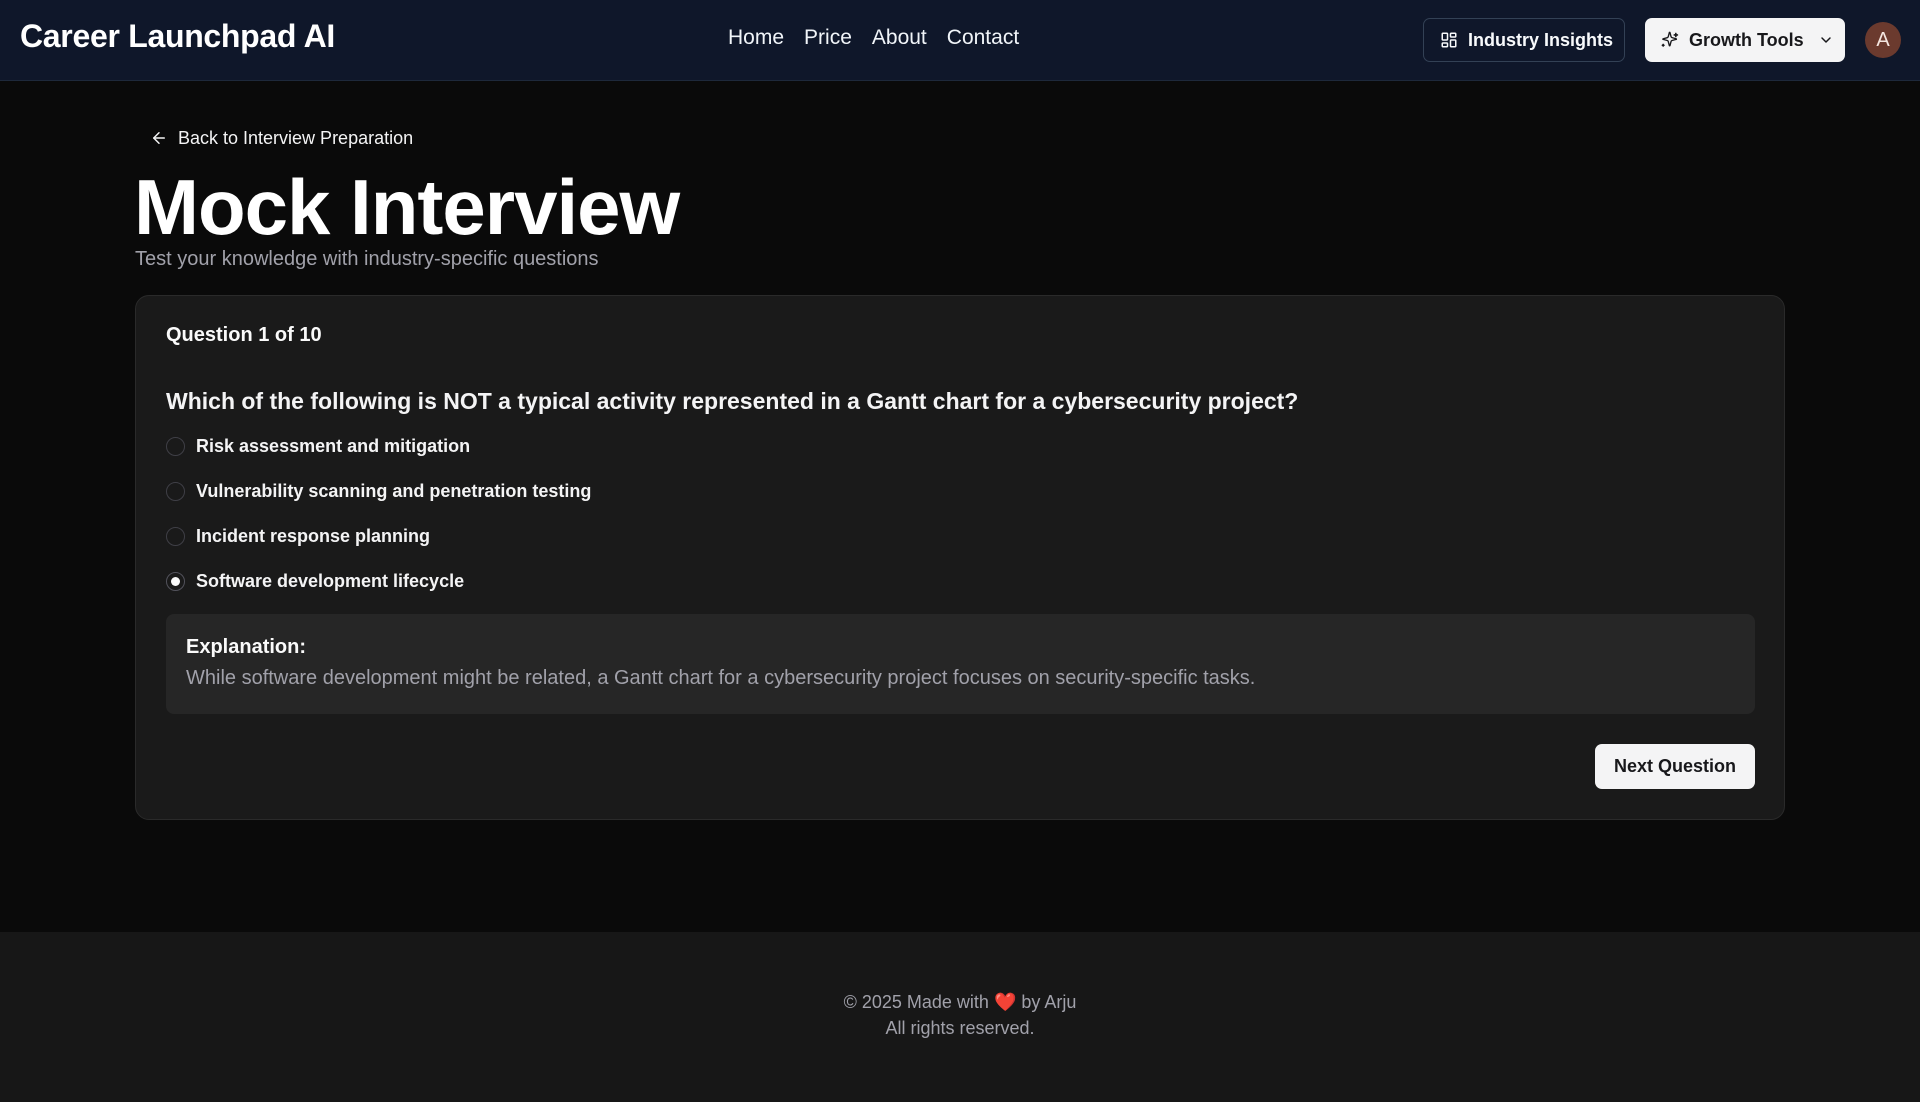 The image size is (1920, 1102). Describe the element at coordinates (177, 36) in the screenshot. I see `brand-logo: Career Launchpad AI` at that location.